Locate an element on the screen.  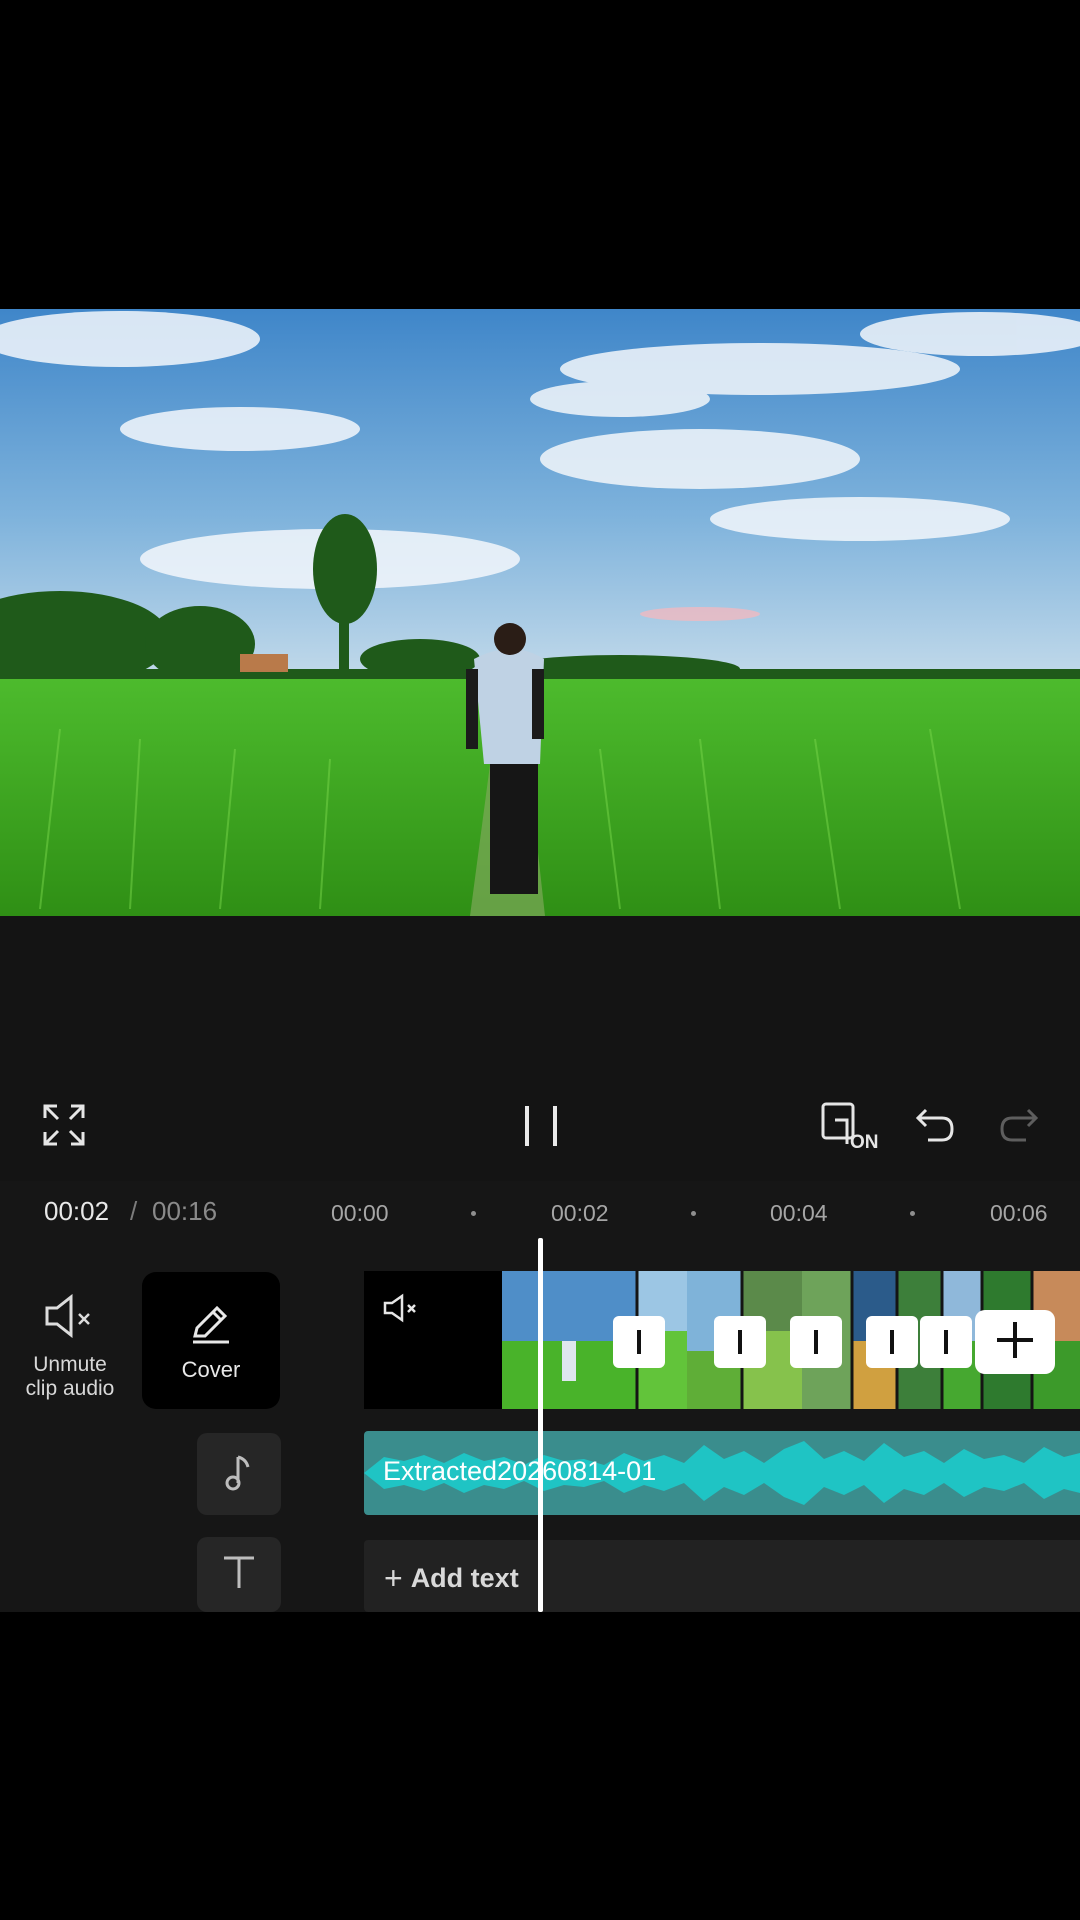
redo-icon is located at coordinates (1019, 1125).